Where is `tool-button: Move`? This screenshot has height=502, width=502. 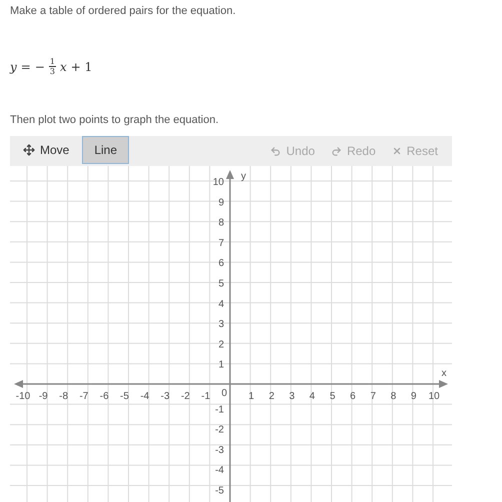
tool-button: Move is located at coordinates (46, 150).